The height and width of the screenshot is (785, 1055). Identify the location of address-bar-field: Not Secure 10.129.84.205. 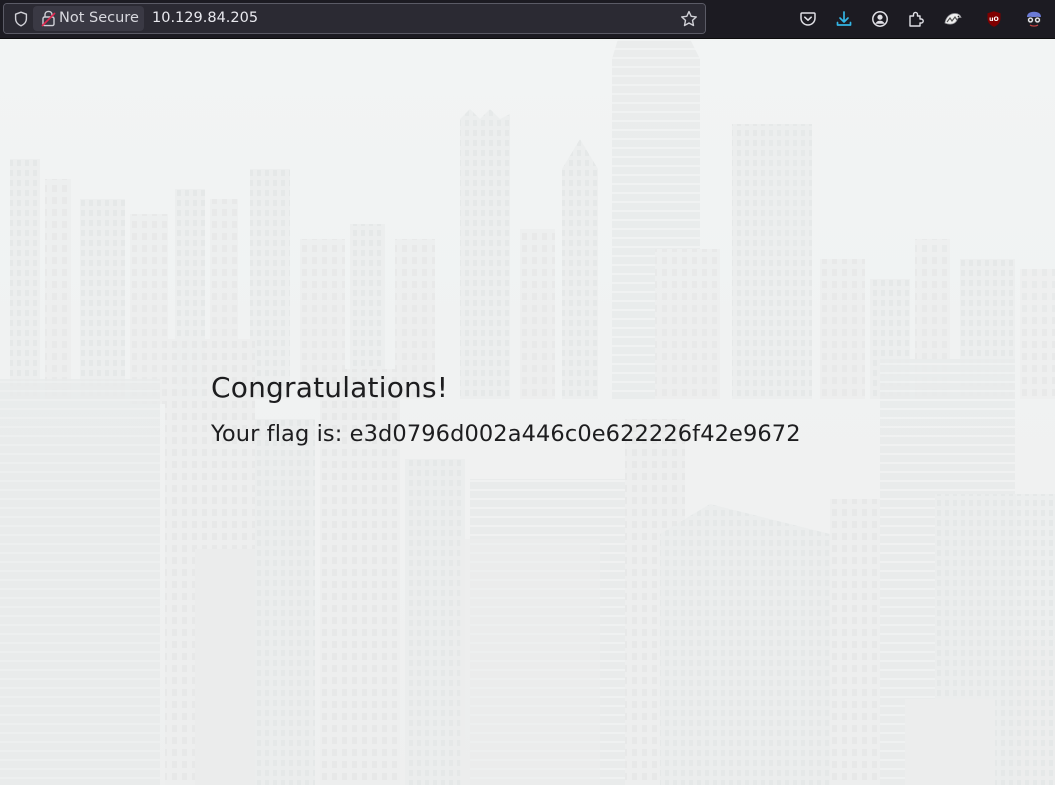
(354, 18).